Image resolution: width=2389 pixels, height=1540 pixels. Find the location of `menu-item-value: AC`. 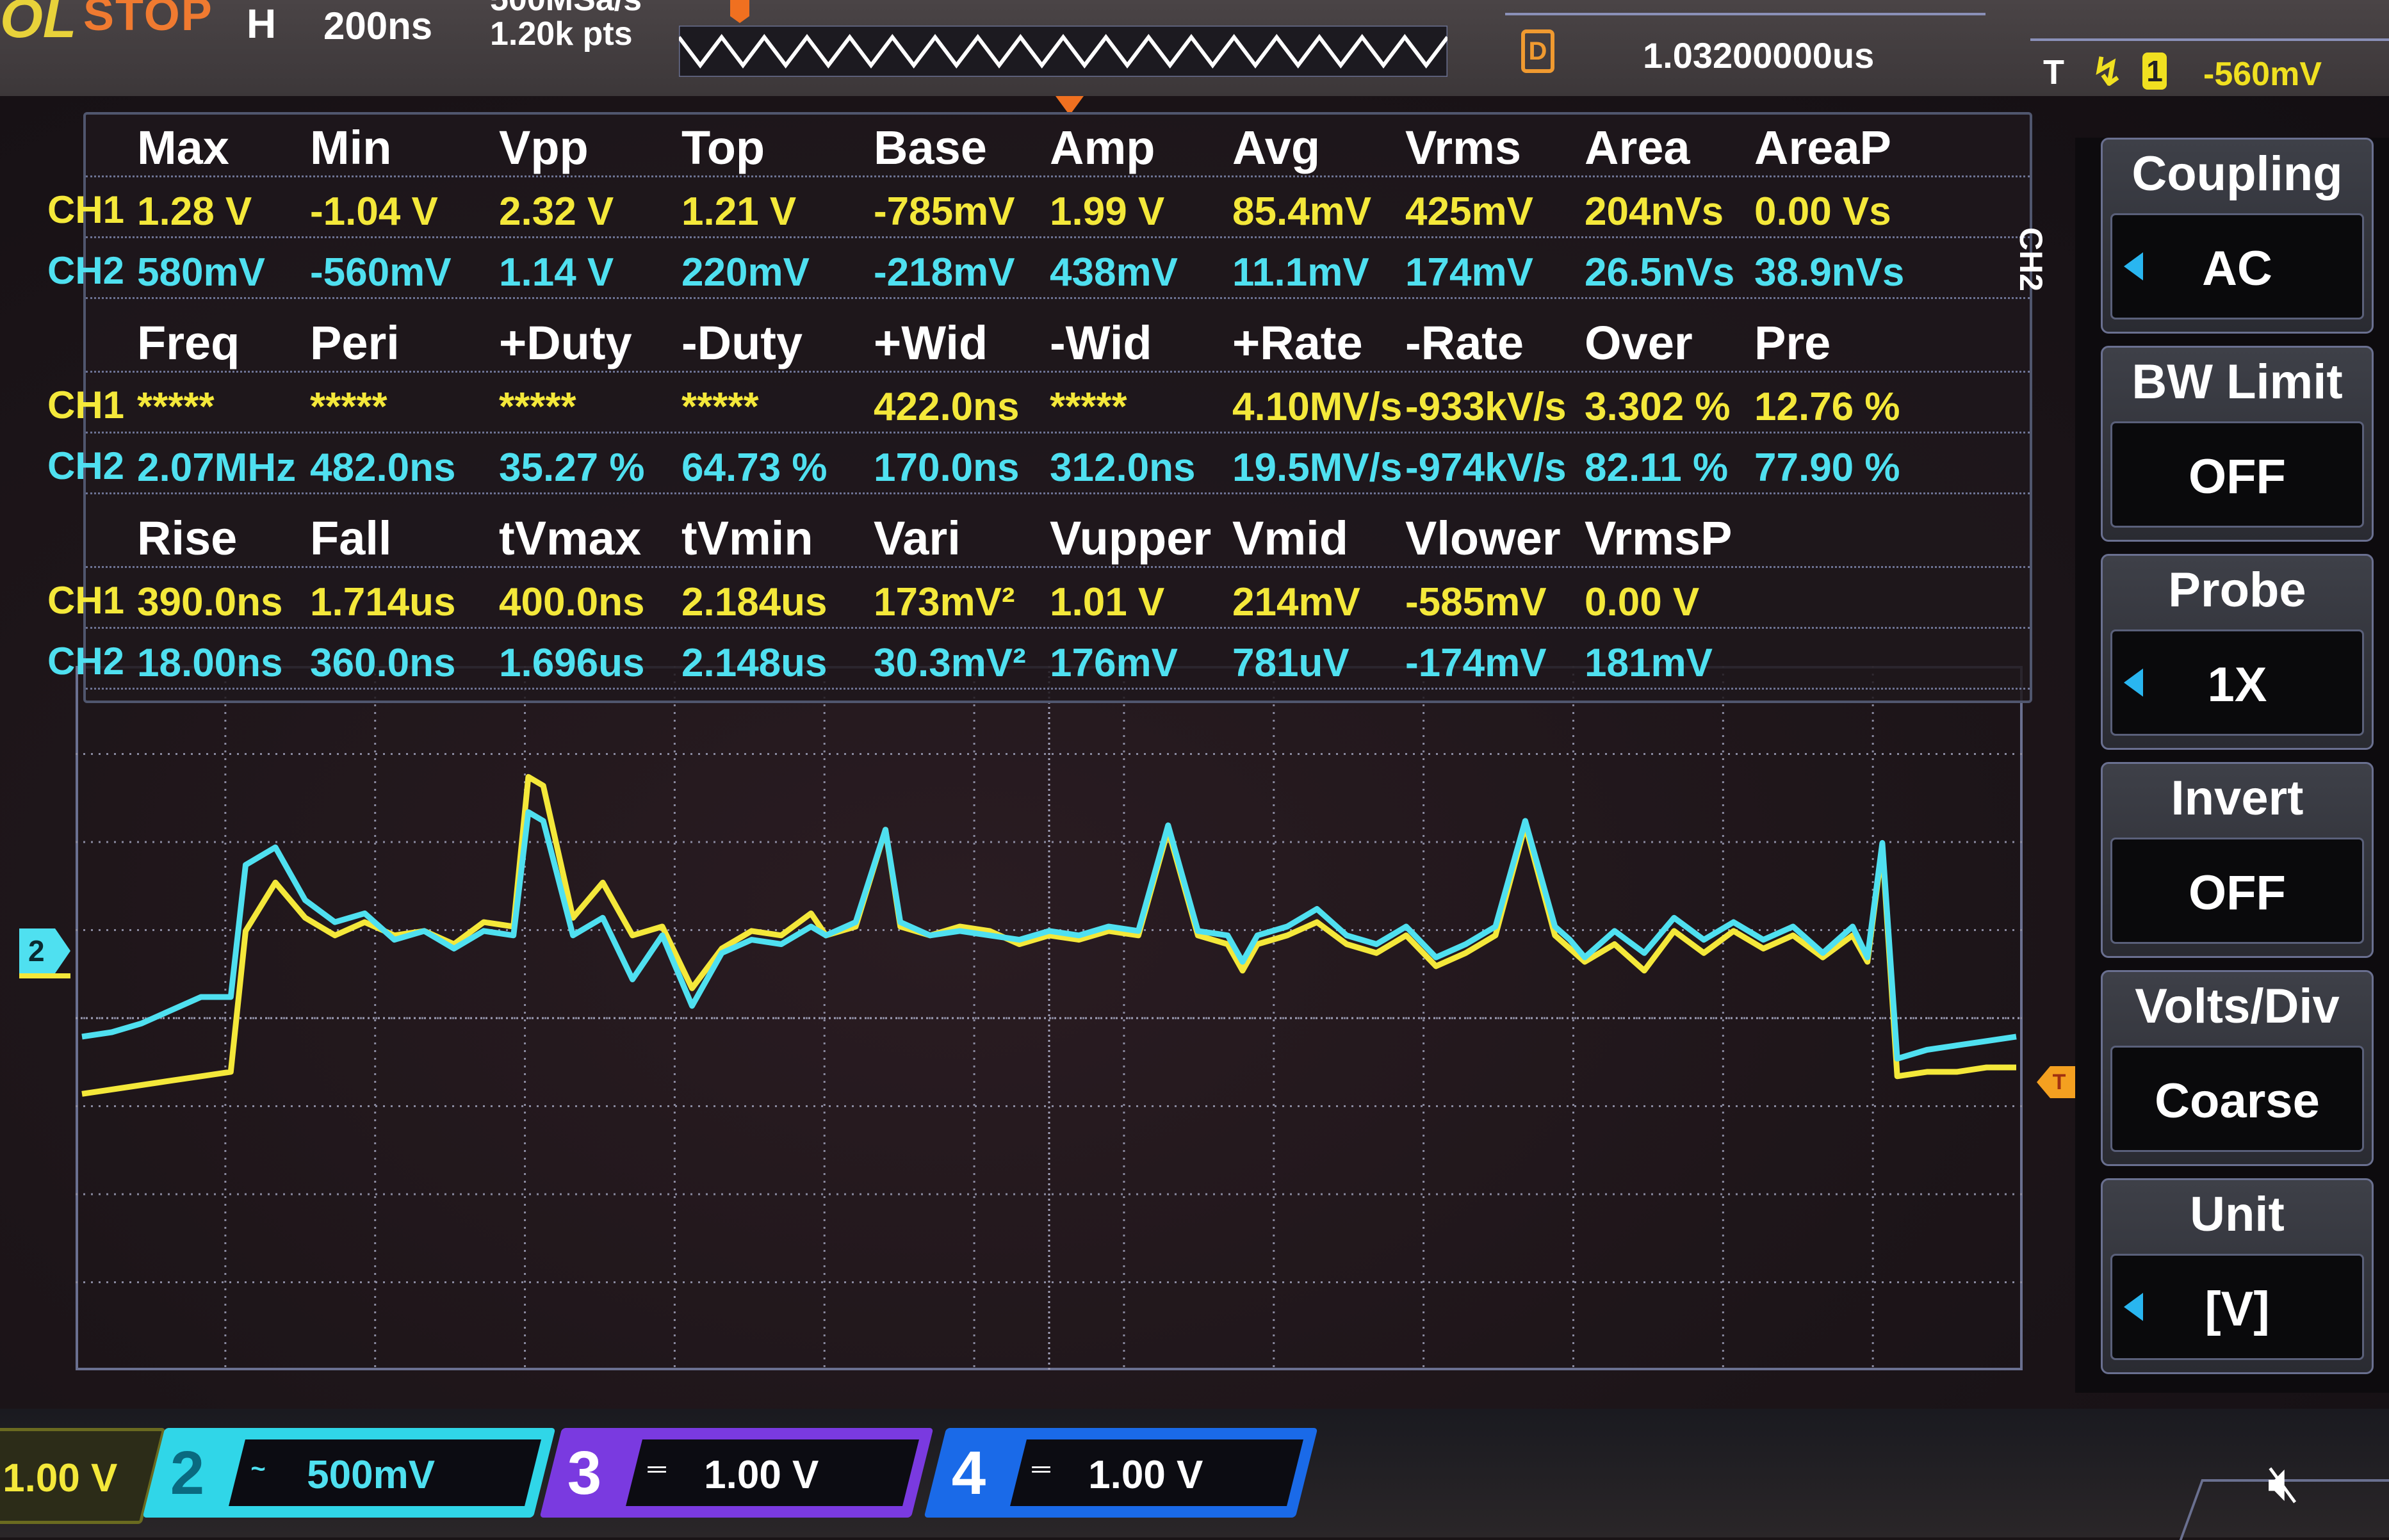

menu-item-value: AC is located at coordinates (2237, 269).